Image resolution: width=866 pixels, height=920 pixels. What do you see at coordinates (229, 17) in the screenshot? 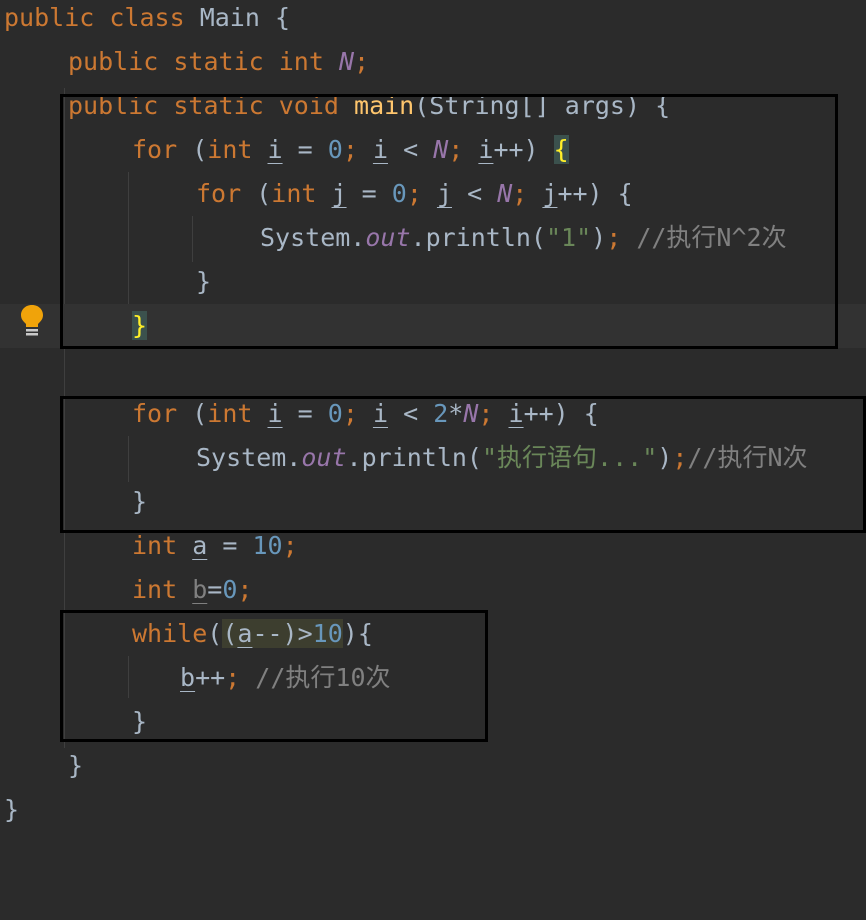
I see `class-name: Main` at bounding box center [229, 17].